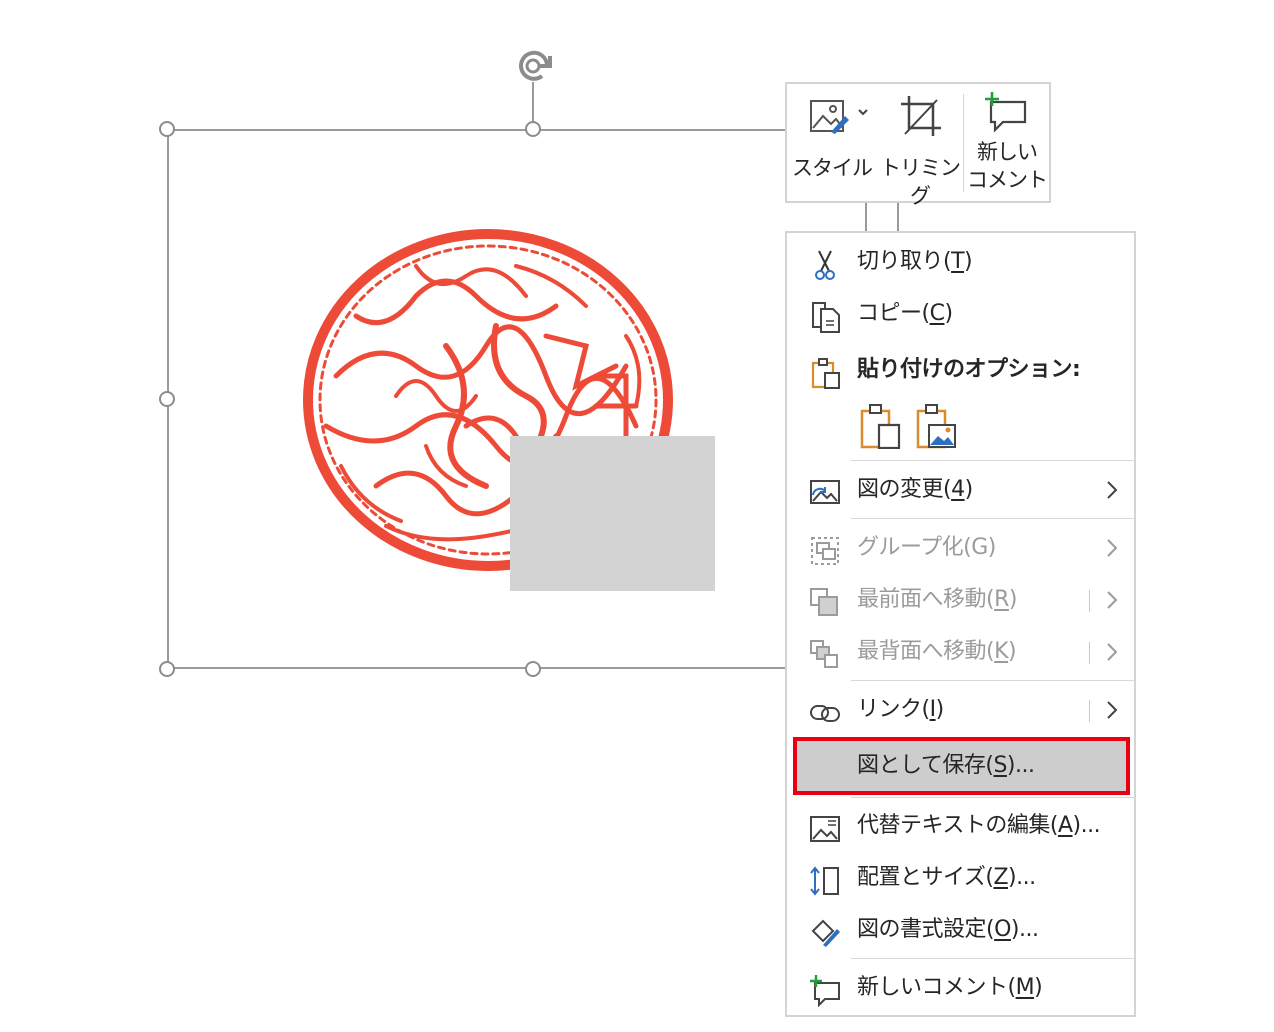  What do you see at coordinates (533, 129) in the screenshot?
I see `resize-handle-top` at bounding box center [533, 129].